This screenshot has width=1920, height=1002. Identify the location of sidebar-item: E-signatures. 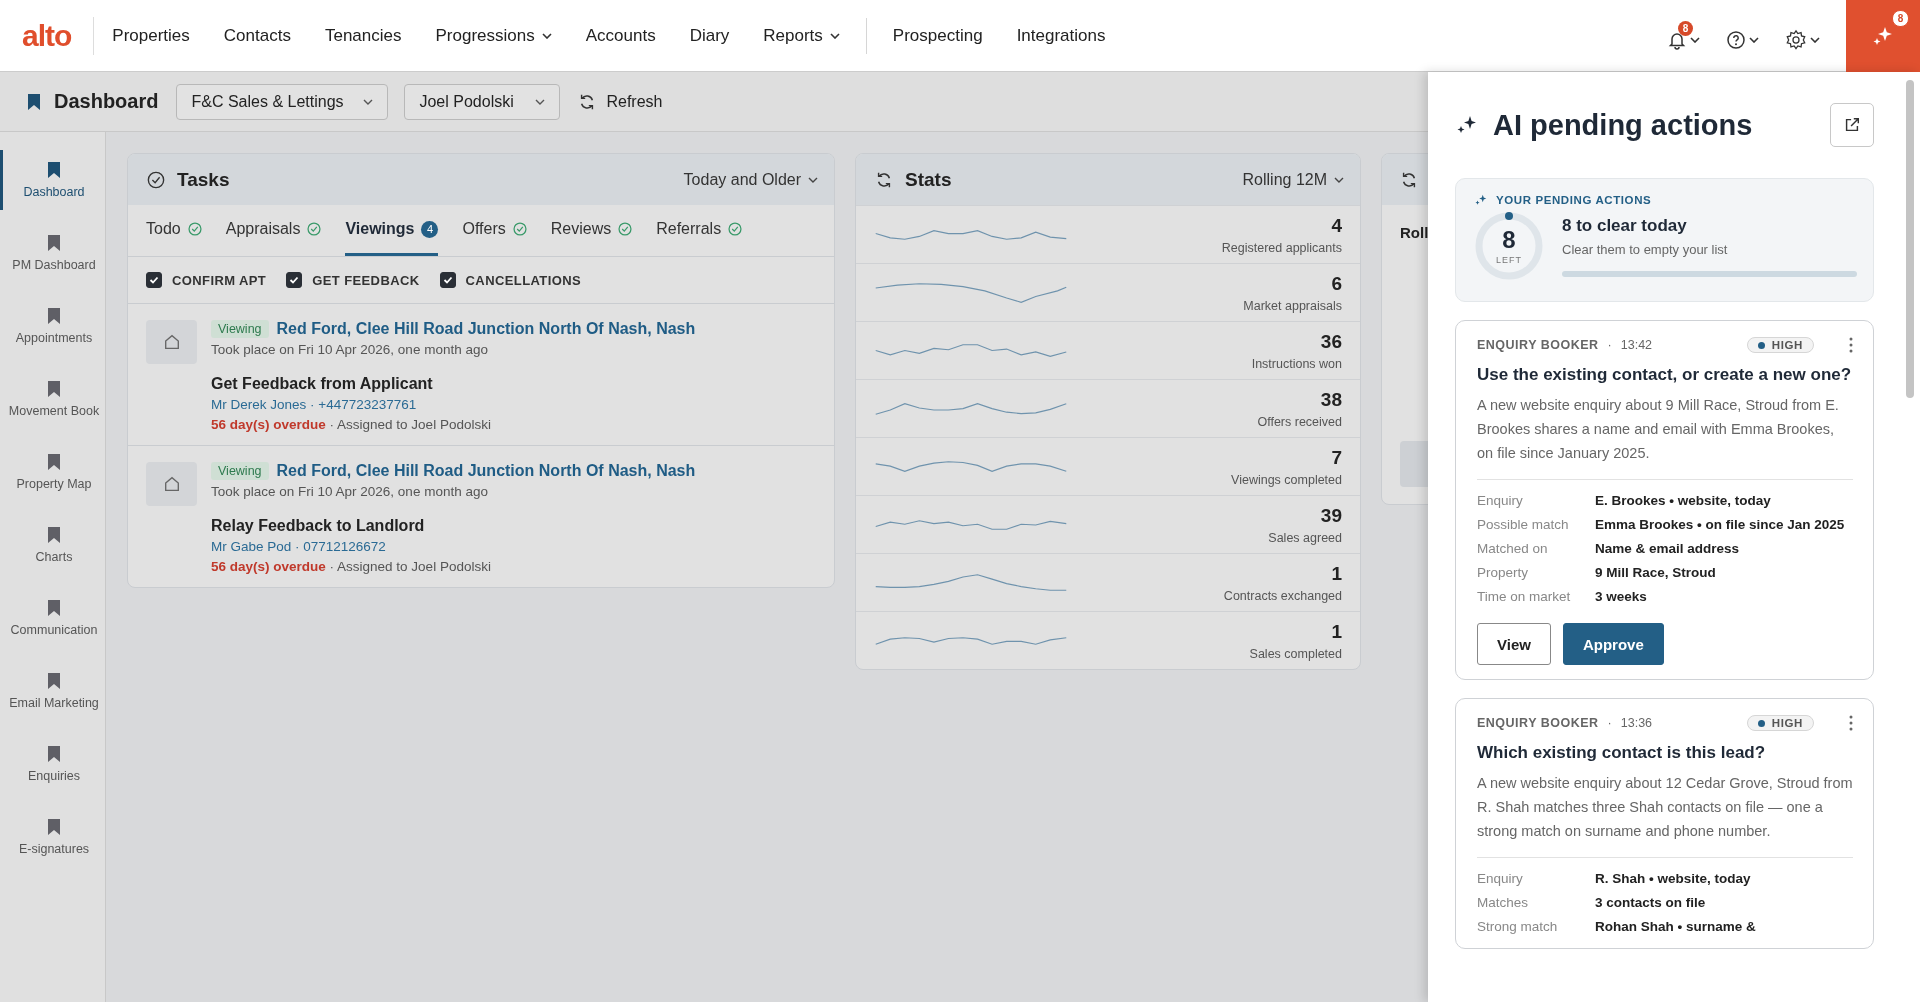
(52, 837).